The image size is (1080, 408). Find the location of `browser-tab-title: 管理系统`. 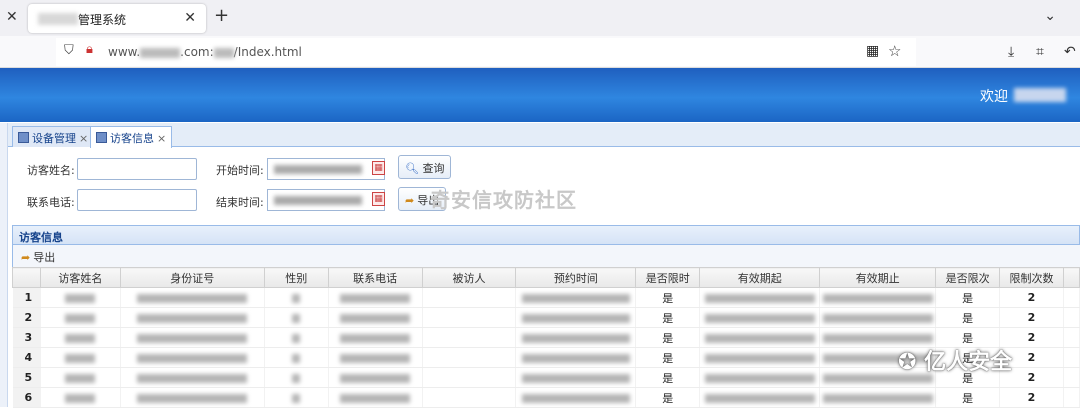

browser-tab-title: 管理系统 is located at coordinates (102, 20).